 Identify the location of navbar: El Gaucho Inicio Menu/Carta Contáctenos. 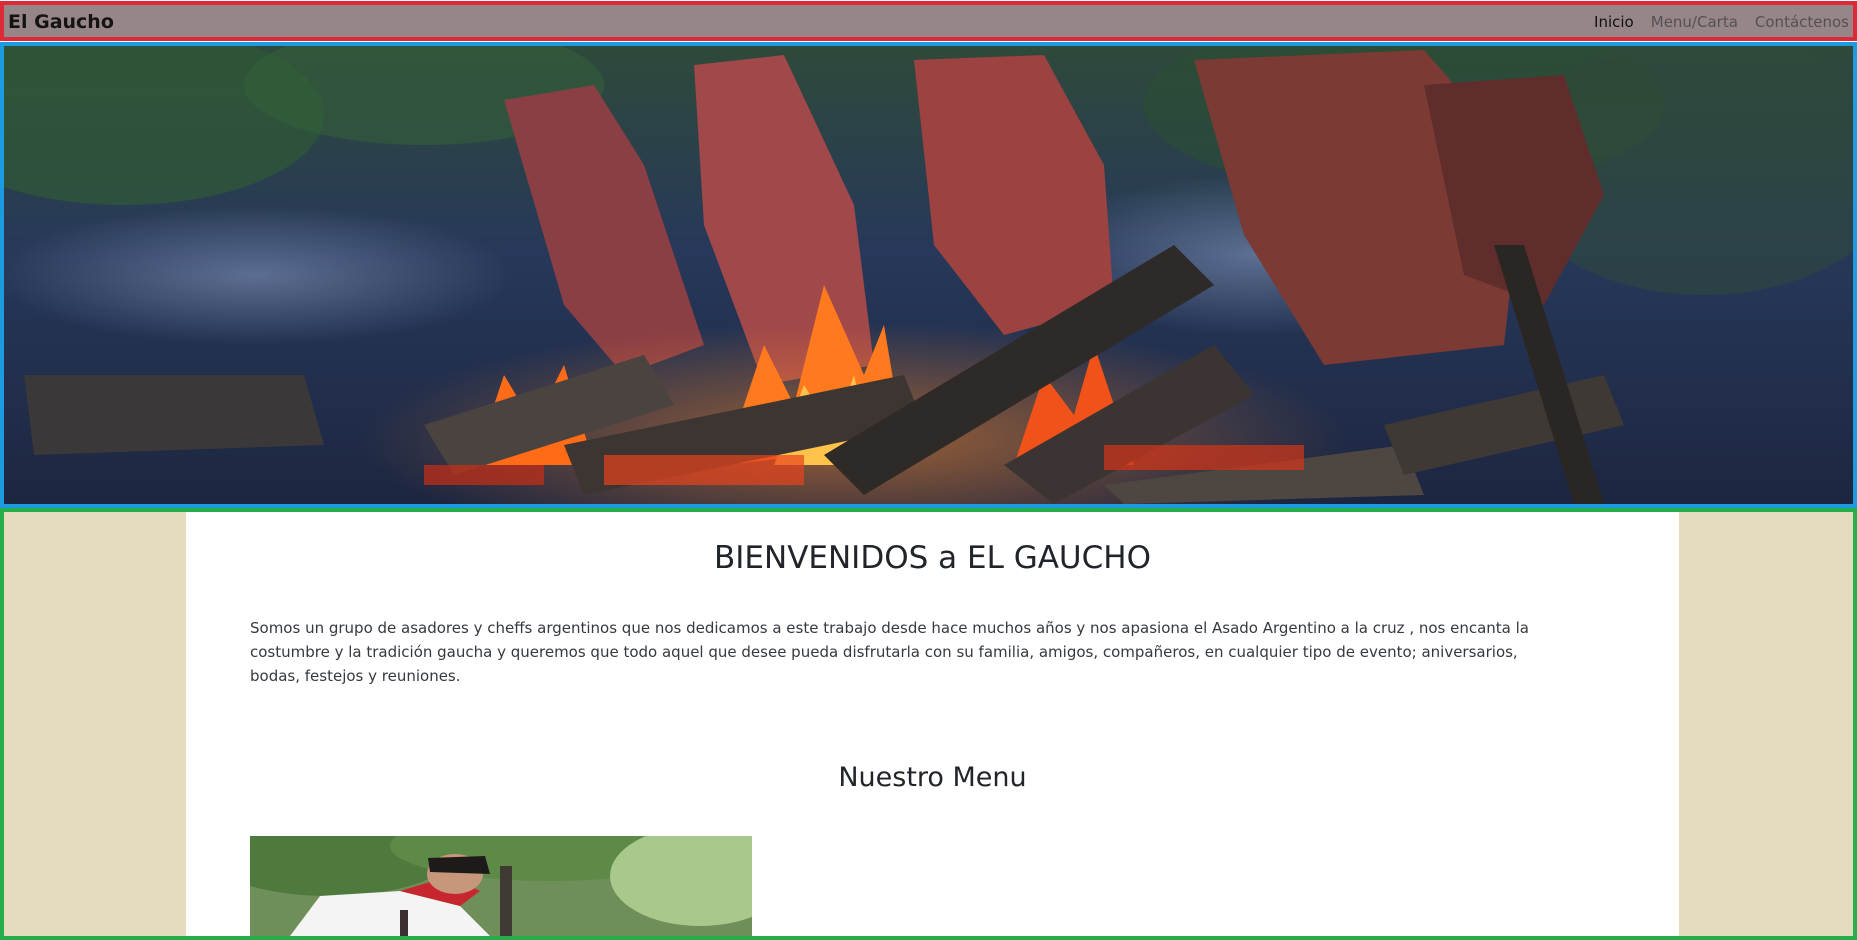
(928, 21).